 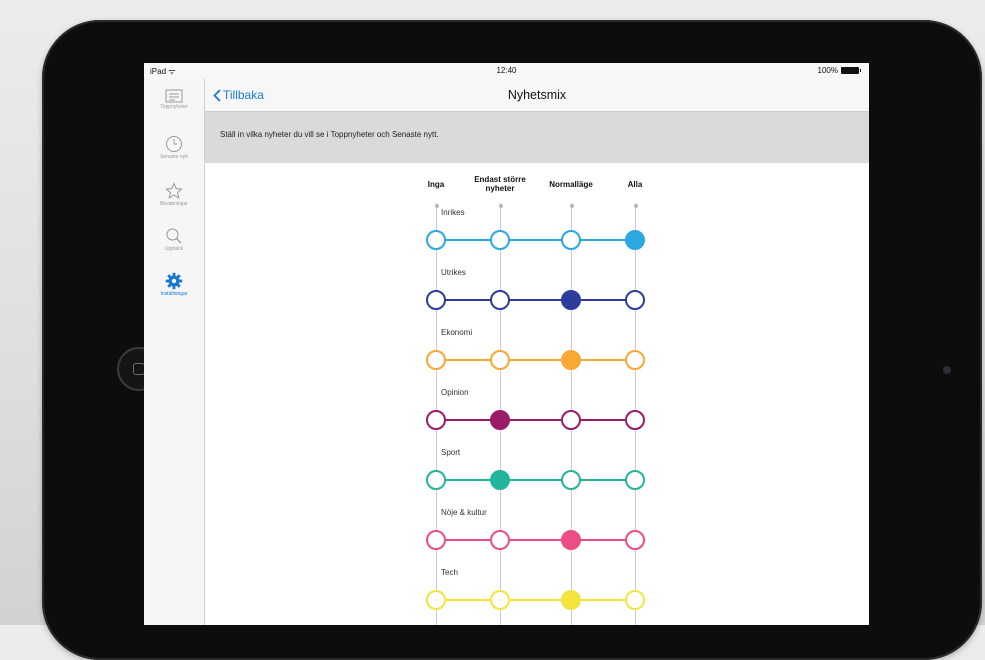 I want to click on newspaper-icon, so click(x=174, y=96).